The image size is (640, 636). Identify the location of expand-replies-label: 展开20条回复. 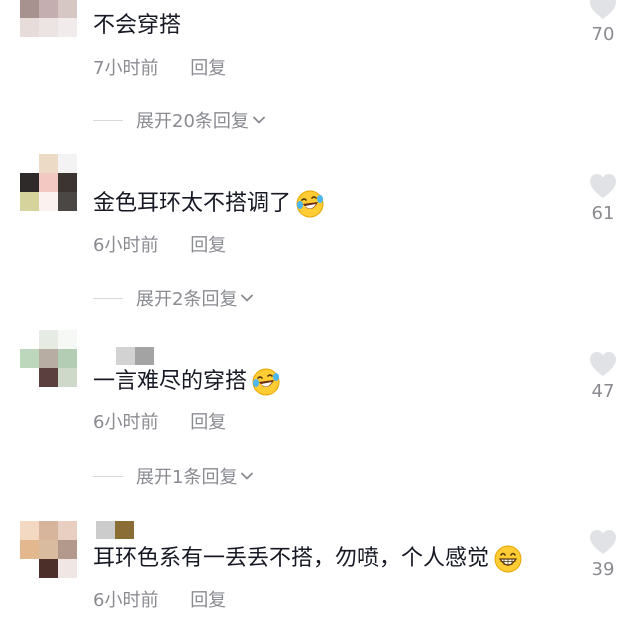
(192, 121).